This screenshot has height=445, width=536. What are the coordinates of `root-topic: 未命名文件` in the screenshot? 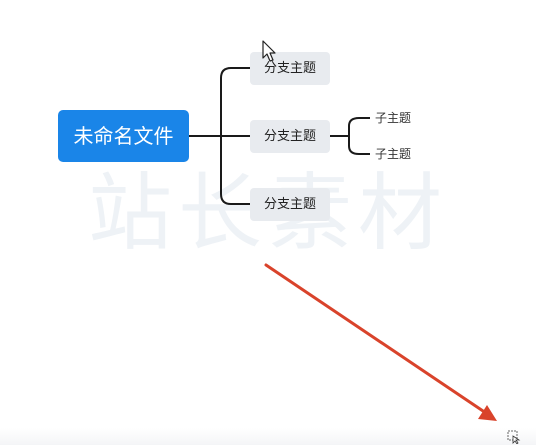 It's located at (123, 136).